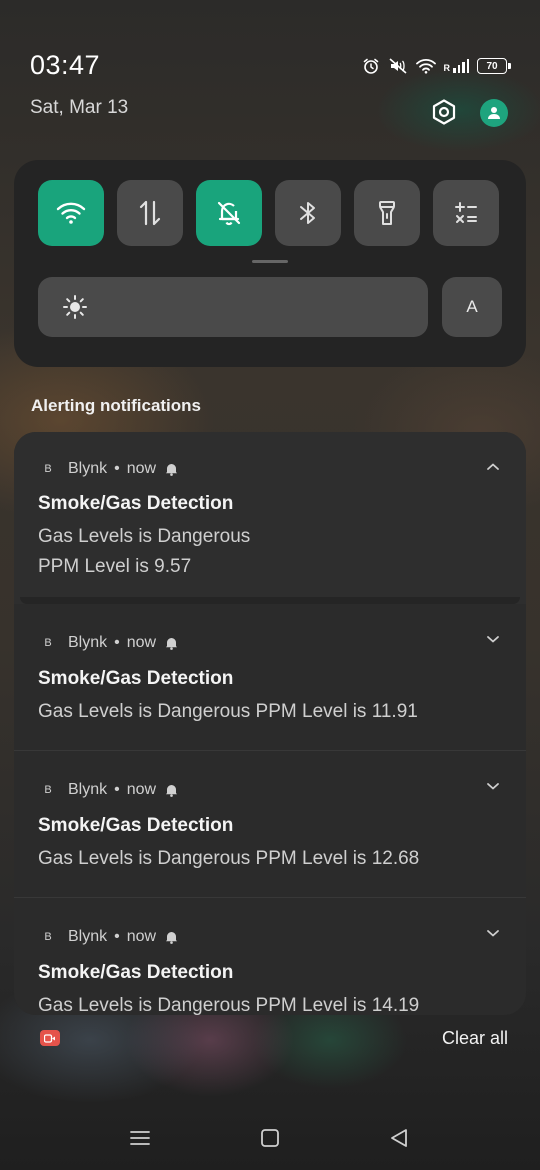  I want to click on tile-wifi, so click(71, 213).